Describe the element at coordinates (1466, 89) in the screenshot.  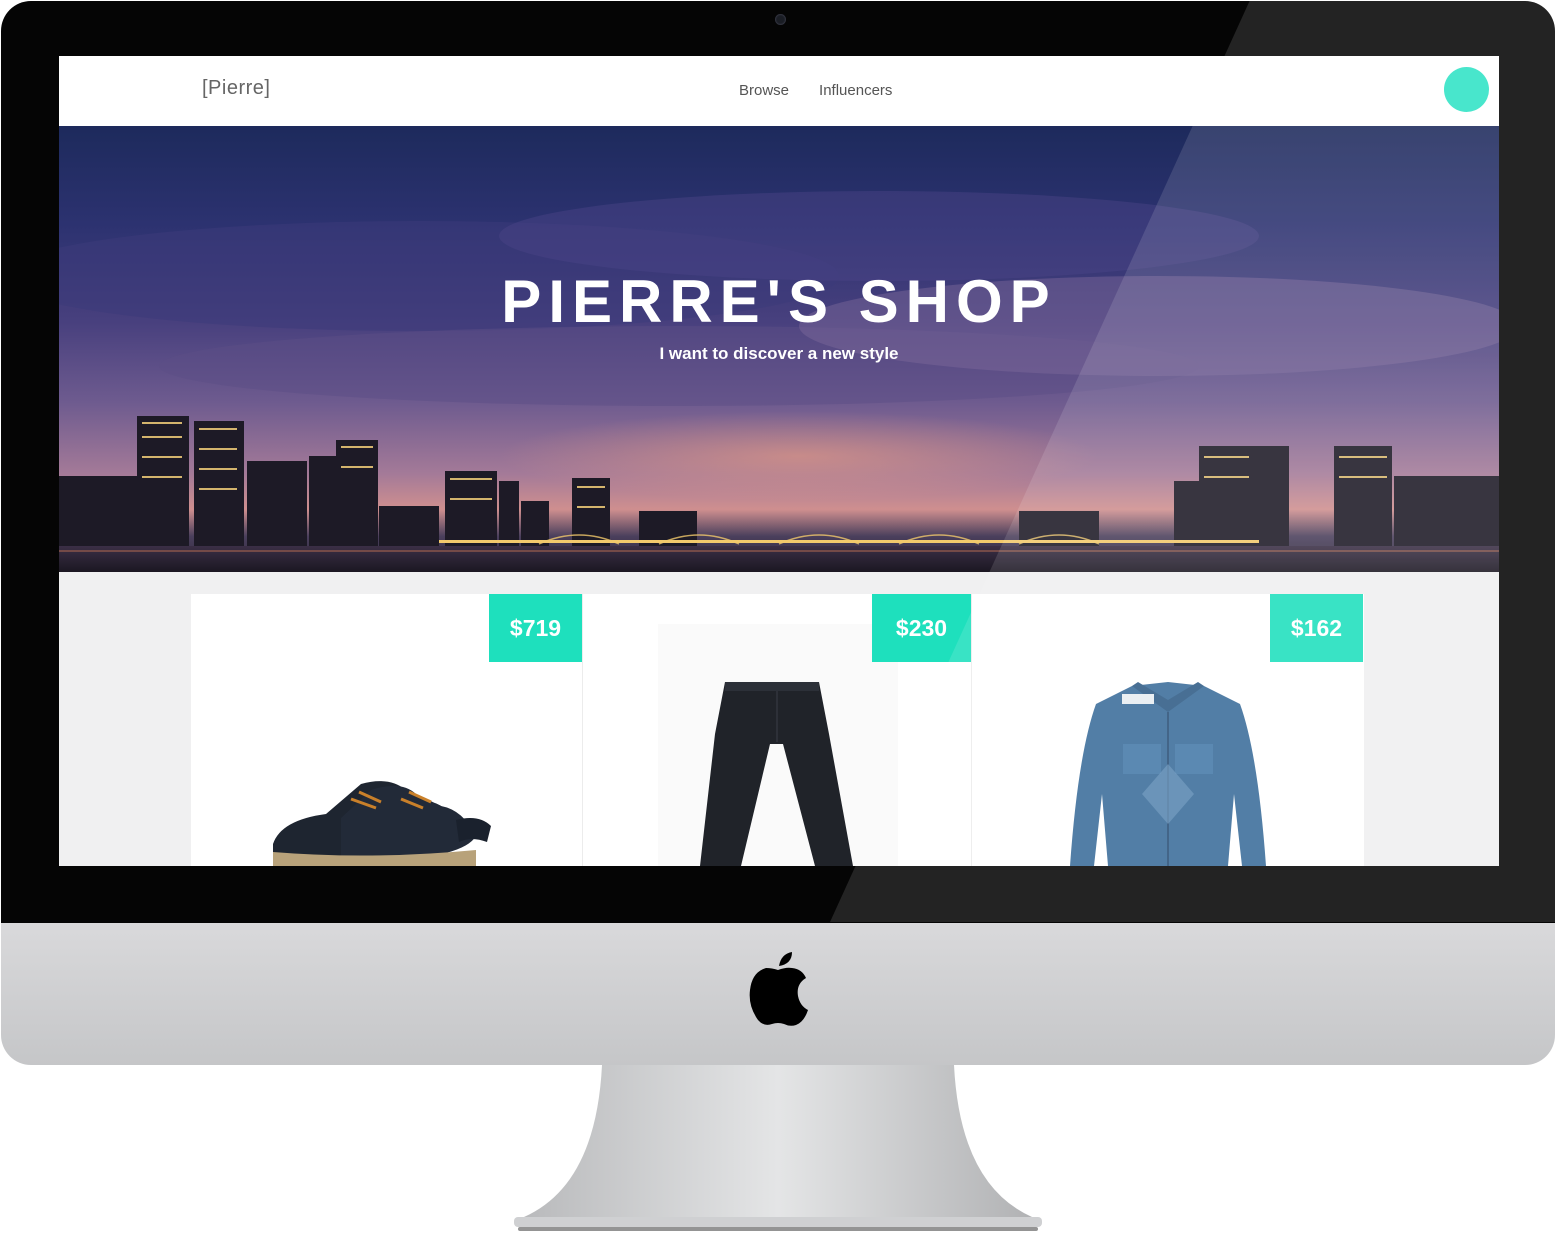
I see `avatar` at that location.